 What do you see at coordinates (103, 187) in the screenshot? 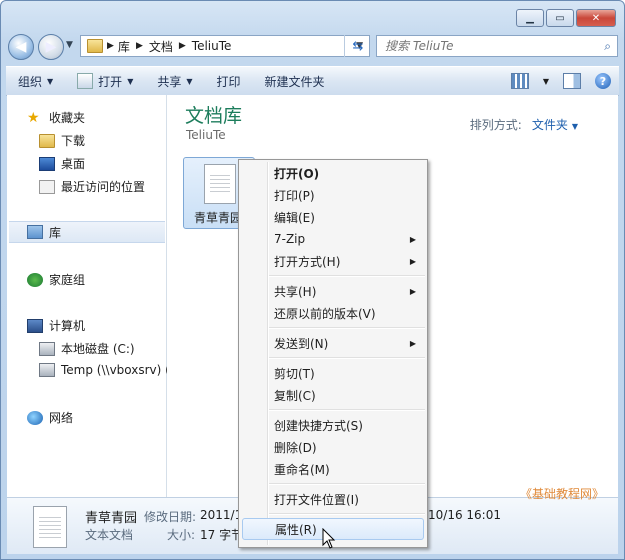
I see `sidebar-item-label: 最近访问的位置` at bounding box center [103, 187].